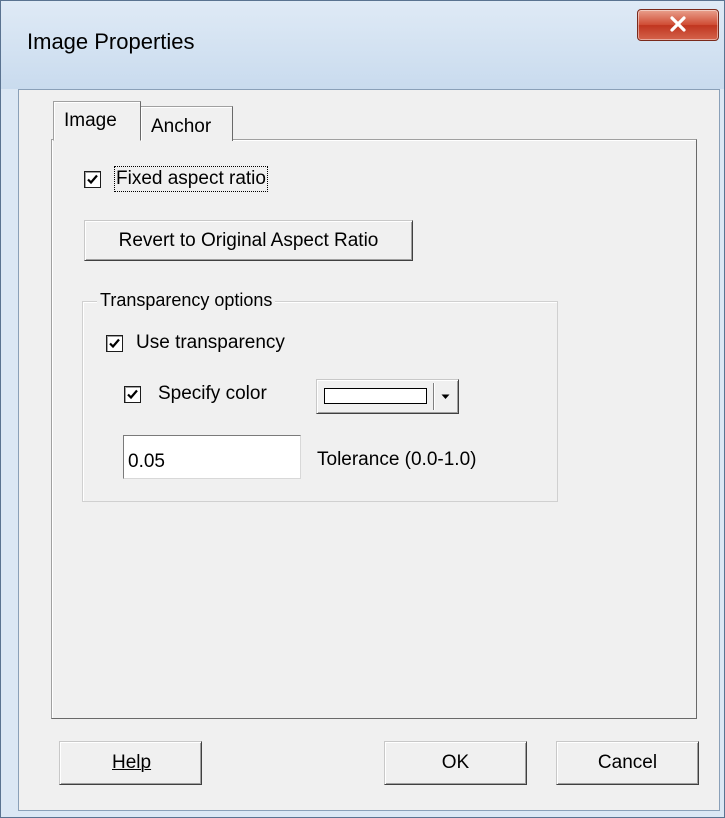 The width and height of the screenshot is (725, 818). Describe the element at coordinates (90, 120) in the screenshot. I see `tab-image-label: Image` at that location.